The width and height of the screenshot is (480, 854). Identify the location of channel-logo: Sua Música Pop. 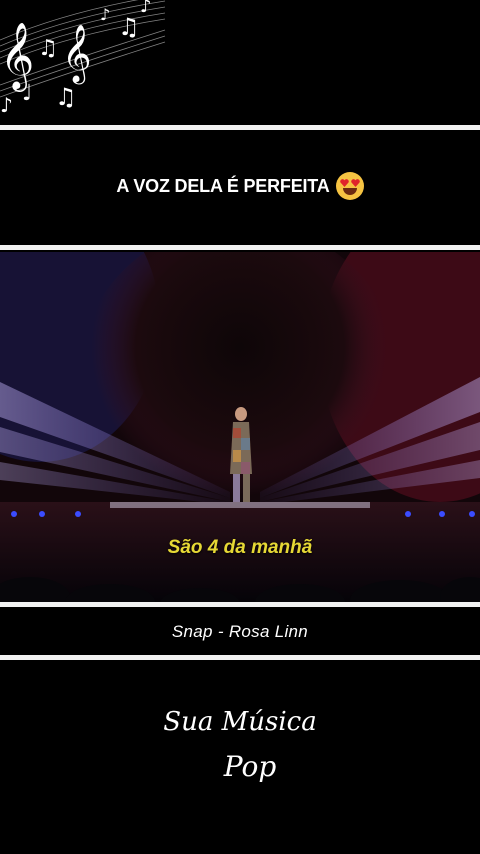
(239, 745).